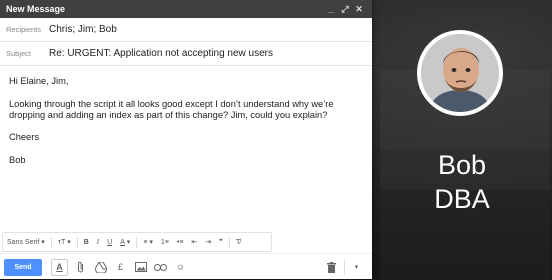  Describe the element at coordinates (125, 242) in the screenshot. I see `text-color-button: A ▾` at that location.